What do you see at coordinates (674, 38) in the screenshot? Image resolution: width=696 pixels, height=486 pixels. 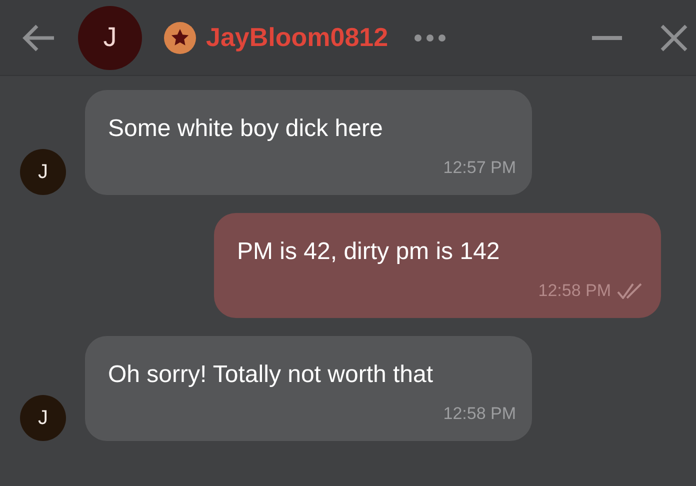 I see `close-icon` at bounding box center [674, 38].